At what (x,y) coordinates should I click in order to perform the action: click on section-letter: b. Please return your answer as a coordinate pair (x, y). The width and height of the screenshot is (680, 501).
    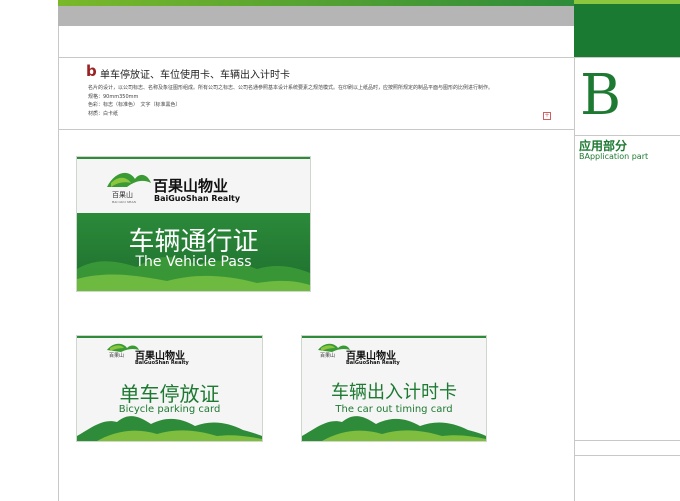
    Looking at the image, I should click on (91, 71).